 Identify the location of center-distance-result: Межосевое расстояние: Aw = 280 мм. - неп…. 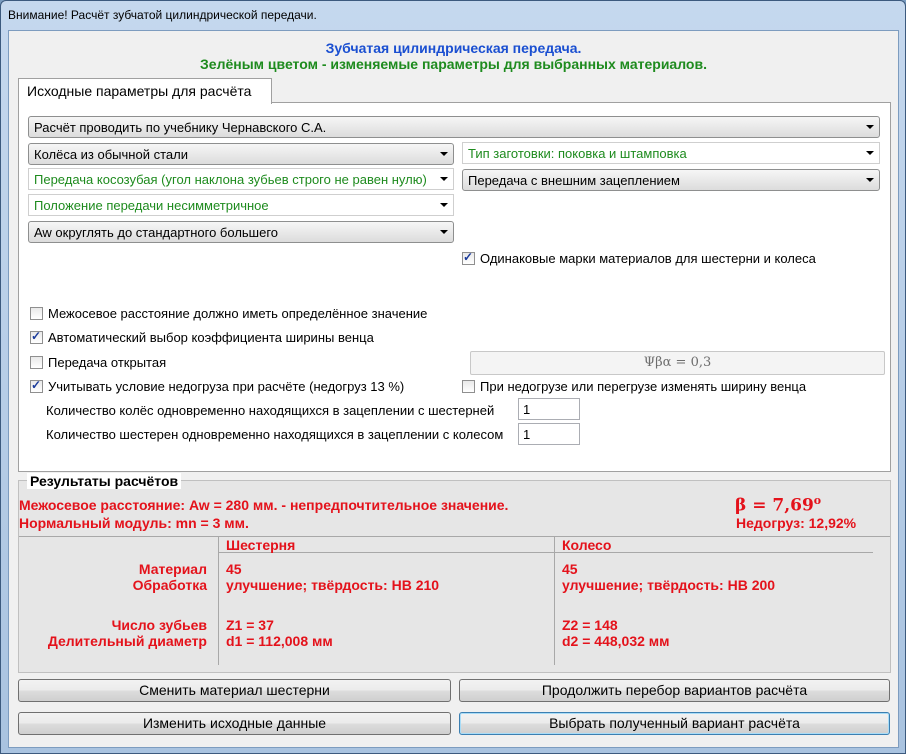
(264, 505).